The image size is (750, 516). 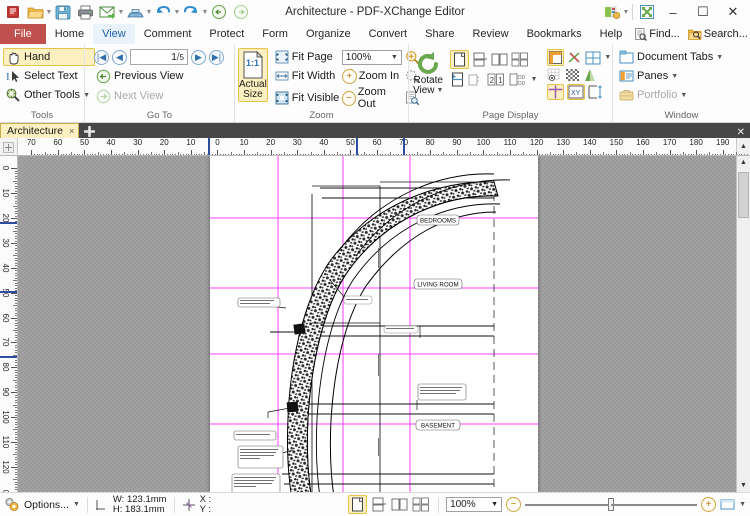 I want to click on last-page-button: ▶|, so click(x=216, y=57).